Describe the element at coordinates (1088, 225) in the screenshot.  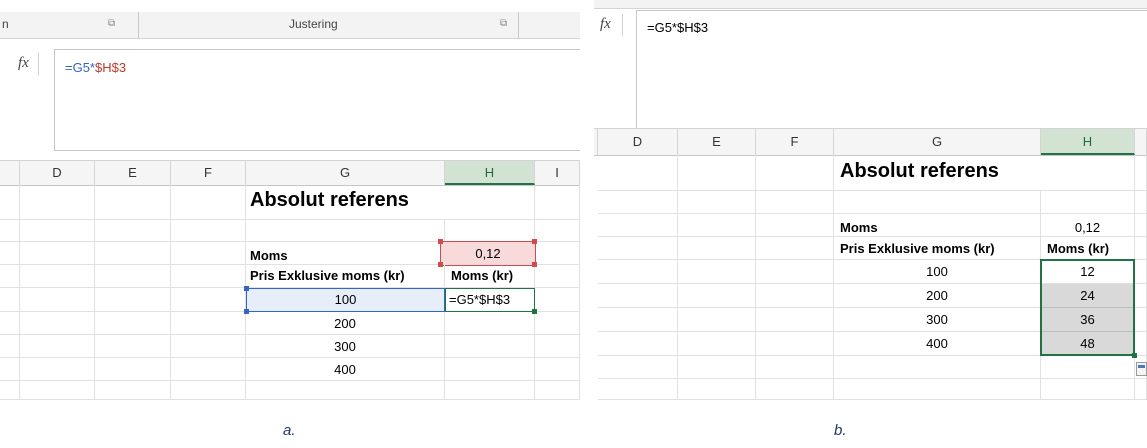
I see `moms-rate-cell: 0,12` at that location.